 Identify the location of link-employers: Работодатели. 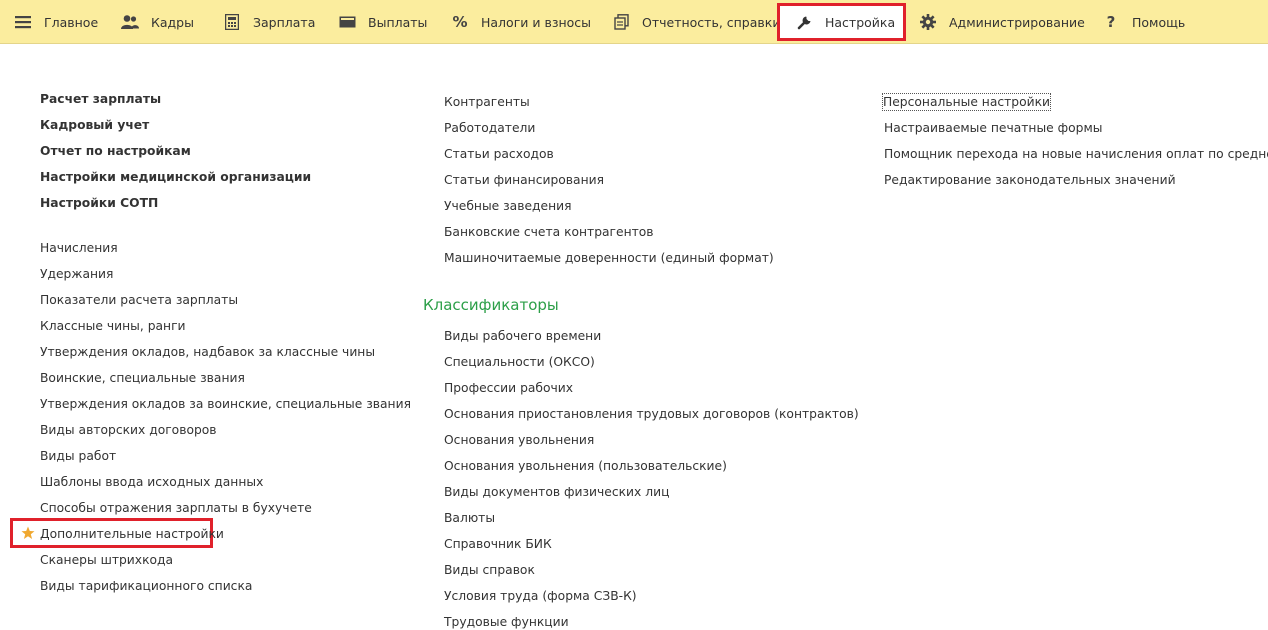
(489, 128).